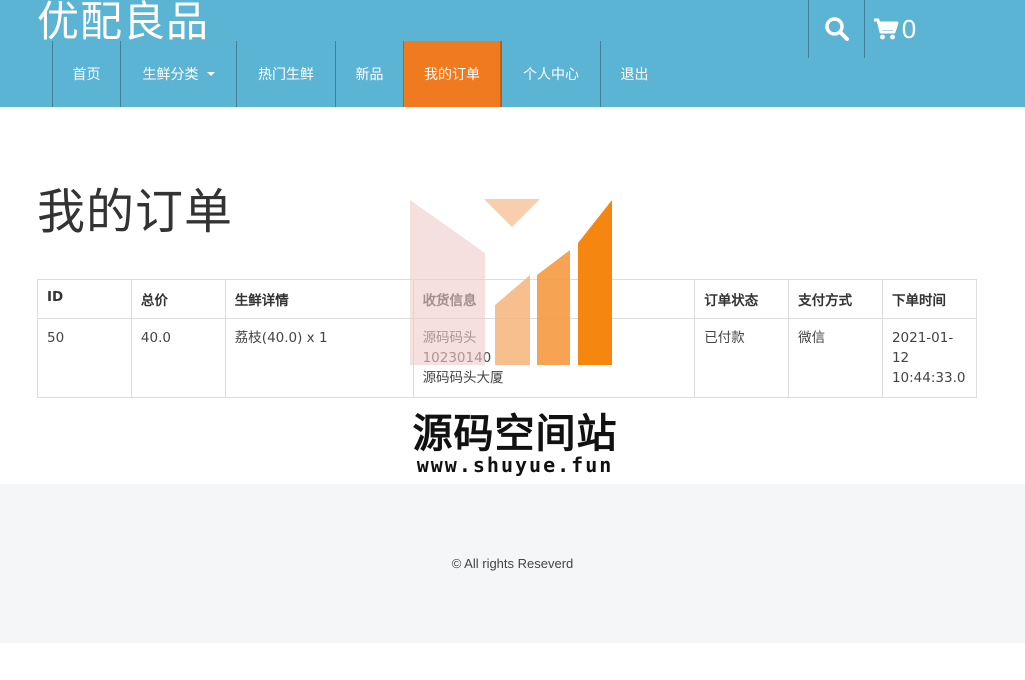 This screenshot has width=1025, height=680. I want to click on col-header-details: 生鲜详情, so click(319, 299).